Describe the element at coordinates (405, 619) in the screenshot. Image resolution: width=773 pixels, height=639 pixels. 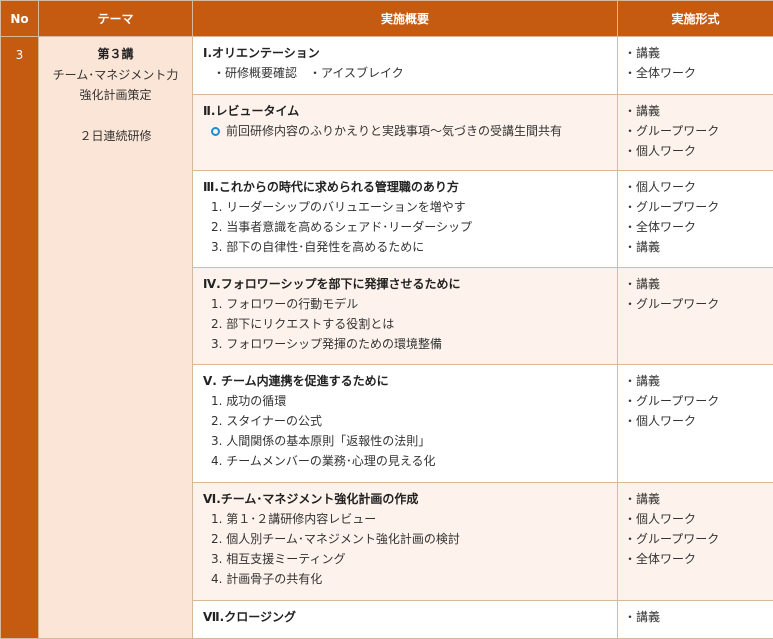
I see `overview-cell-7: Ⅶ.クロージング` at that location.